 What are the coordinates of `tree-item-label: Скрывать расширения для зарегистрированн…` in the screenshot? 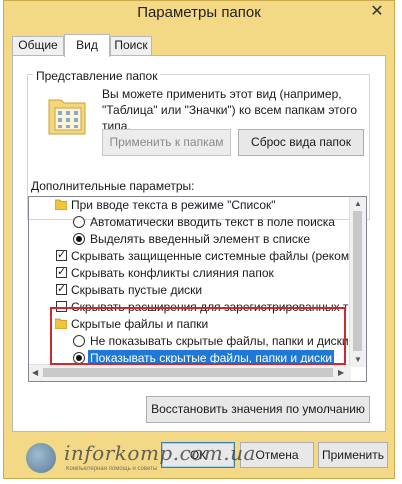 It's located at (219, 307).